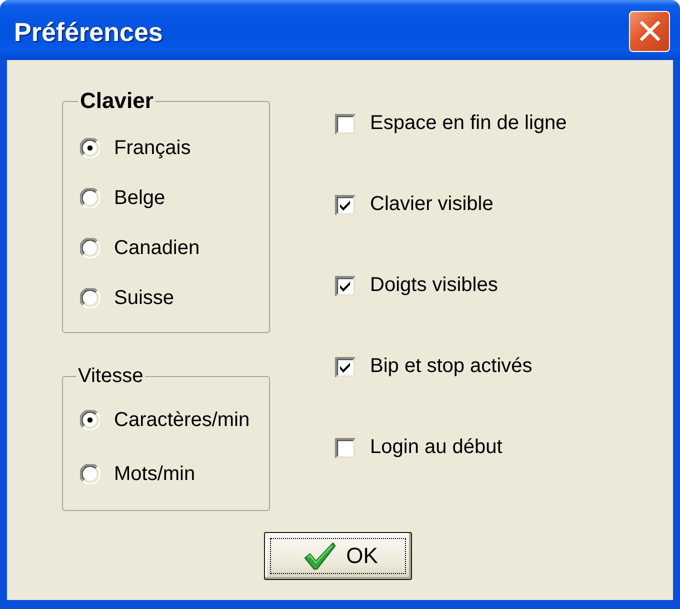  Describe the element at coordinates (432, 204) in the screenshot. I see `checkbox-label: Clavier visible` at that location.